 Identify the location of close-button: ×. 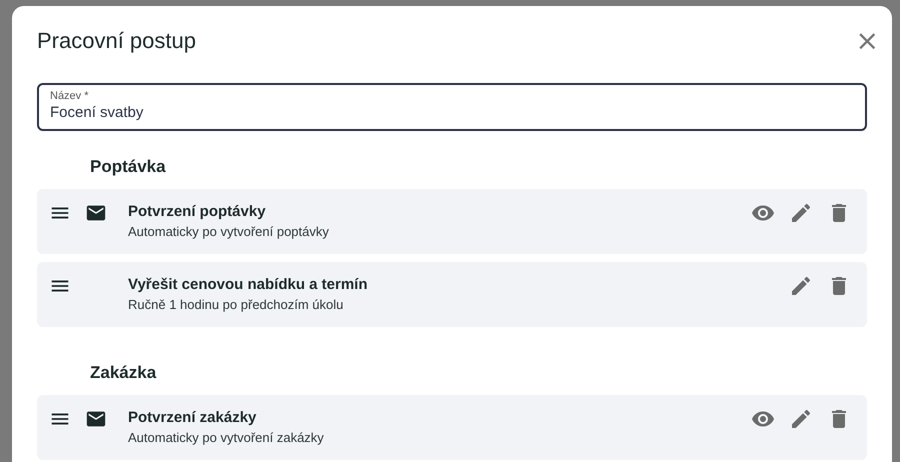
(867, 41).